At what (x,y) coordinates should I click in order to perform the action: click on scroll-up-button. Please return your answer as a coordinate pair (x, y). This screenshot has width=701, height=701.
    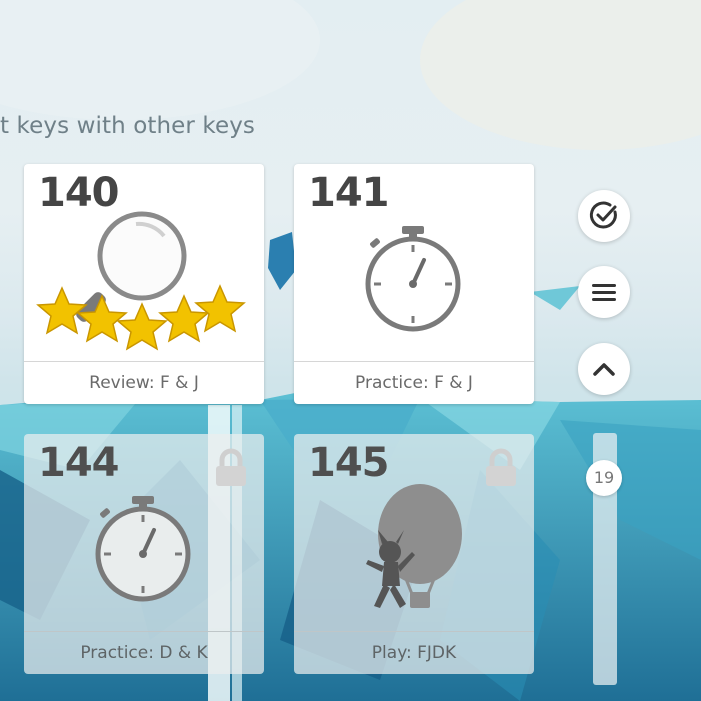
    Looking at the image, I should click on (604, 369).